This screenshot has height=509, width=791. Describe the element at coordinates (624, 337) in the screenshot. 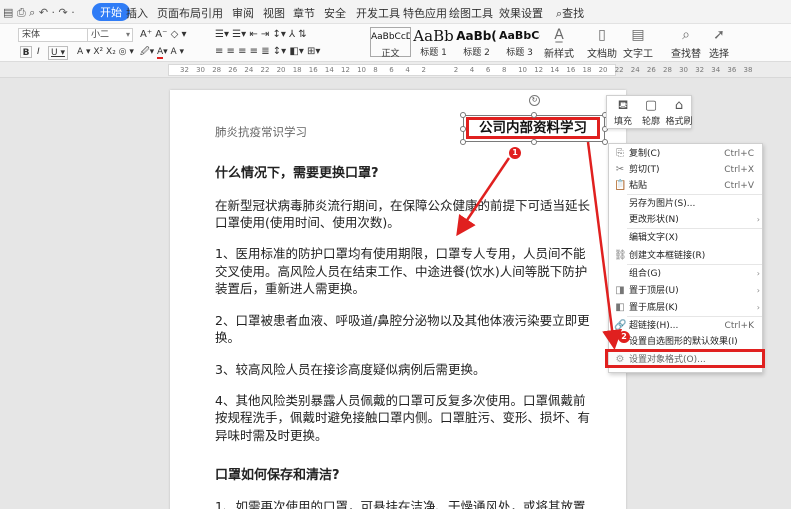

I see `step-badge-2: 2` at that location.